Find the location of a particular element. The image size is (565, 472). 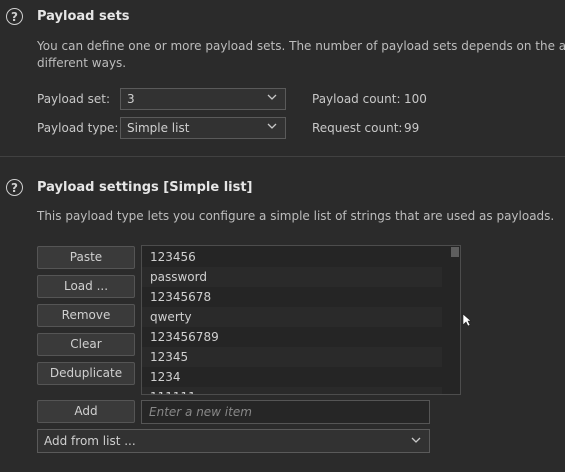

scrollbar-thumb is located at coordinates (455, 252).